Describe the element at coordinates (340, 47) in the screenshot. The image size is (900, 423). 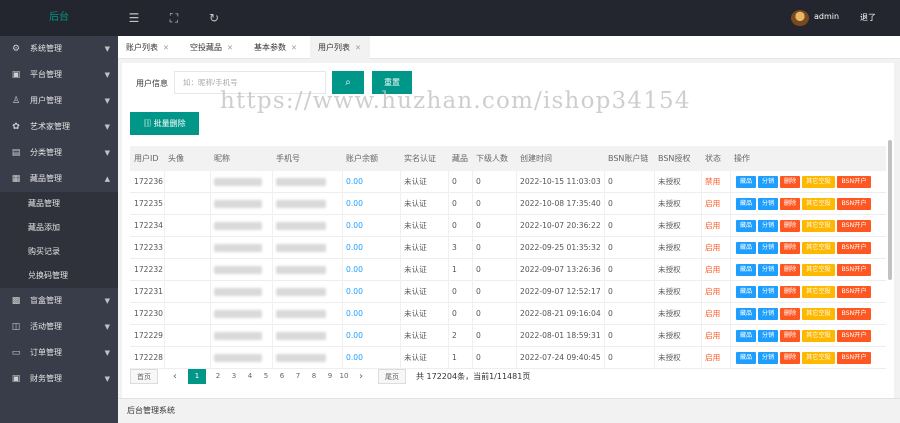
I see `tab-user-list: 用户列表 ✕` at that location.